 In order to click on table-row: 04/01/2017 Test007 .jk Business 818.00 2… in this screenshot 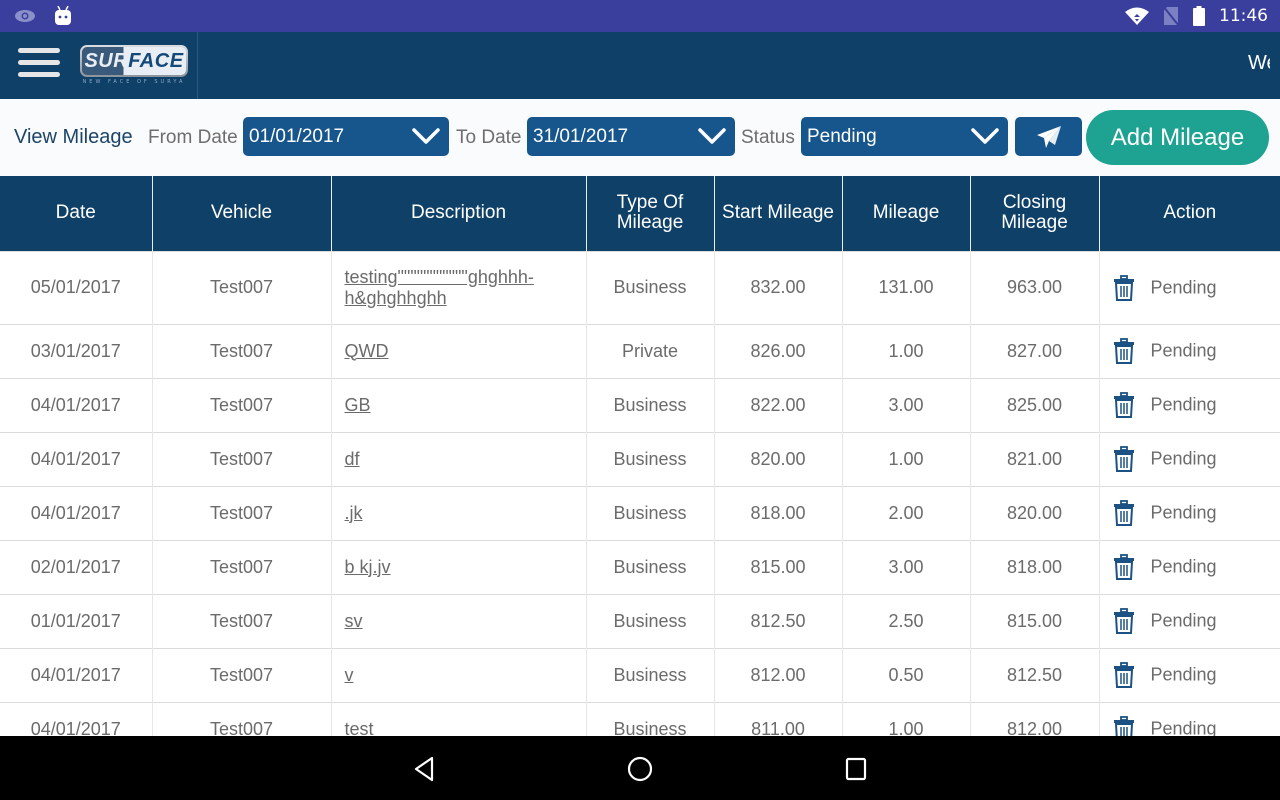, I will do `click(640, 512)`.